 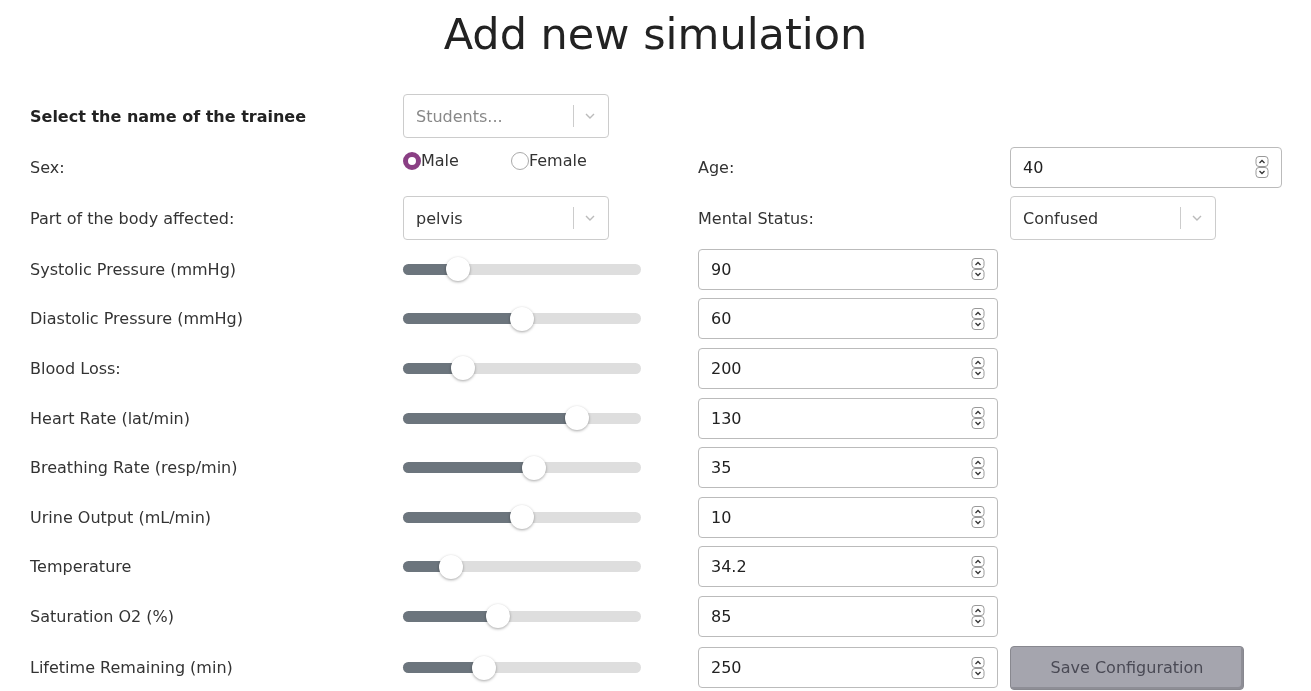 I want to click on number-field: 90, so click(x=848, y=269).